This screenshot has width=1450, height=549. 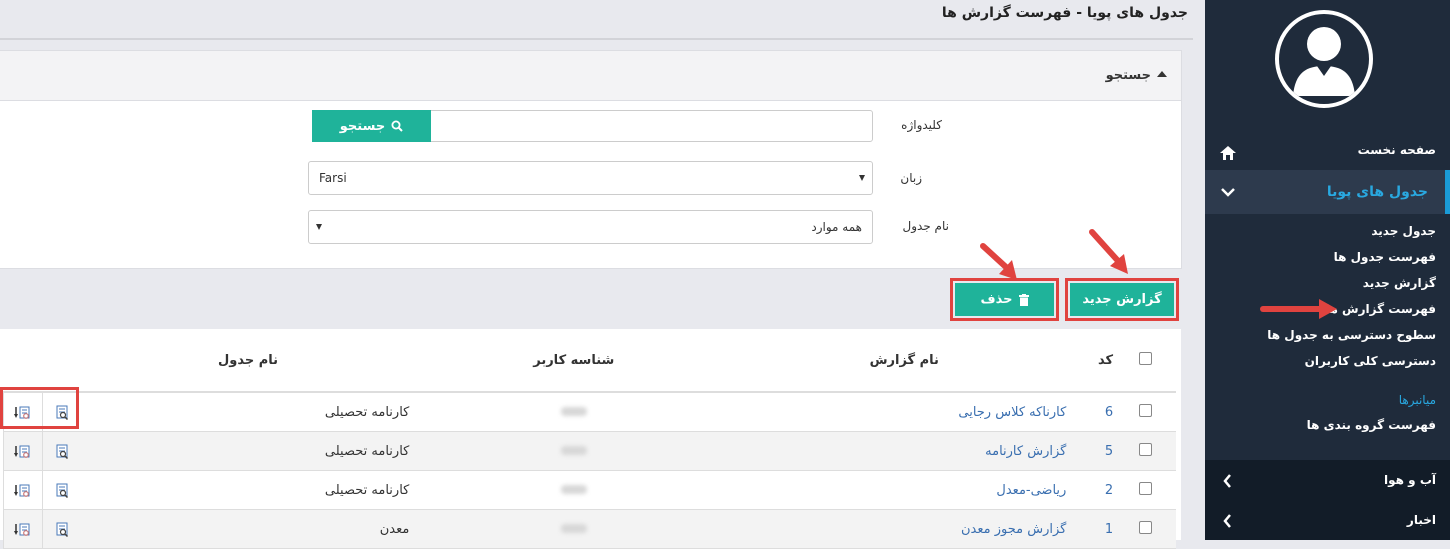 What do you see at coordinates (1421, 520) in the screenshot?
I see `sidebar-group-label: اخبار` at bounding box center [1421, 520].